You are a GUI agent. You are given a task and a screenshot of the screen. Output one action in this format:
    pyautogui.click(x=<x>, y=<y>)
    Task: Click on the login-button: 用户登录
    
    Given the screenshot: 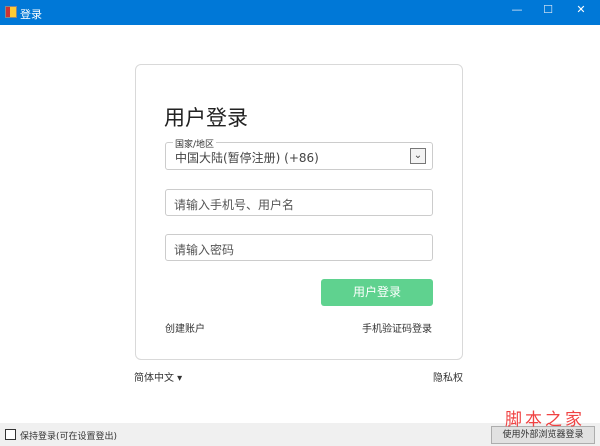 What is the action you would take?
    pyautogui.click(x=377, y=292)
    